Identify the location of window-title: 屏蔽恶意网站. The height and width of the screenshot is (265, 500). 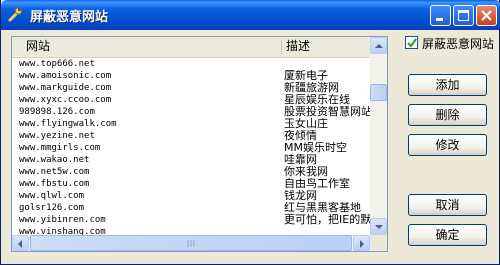
(69, 17).